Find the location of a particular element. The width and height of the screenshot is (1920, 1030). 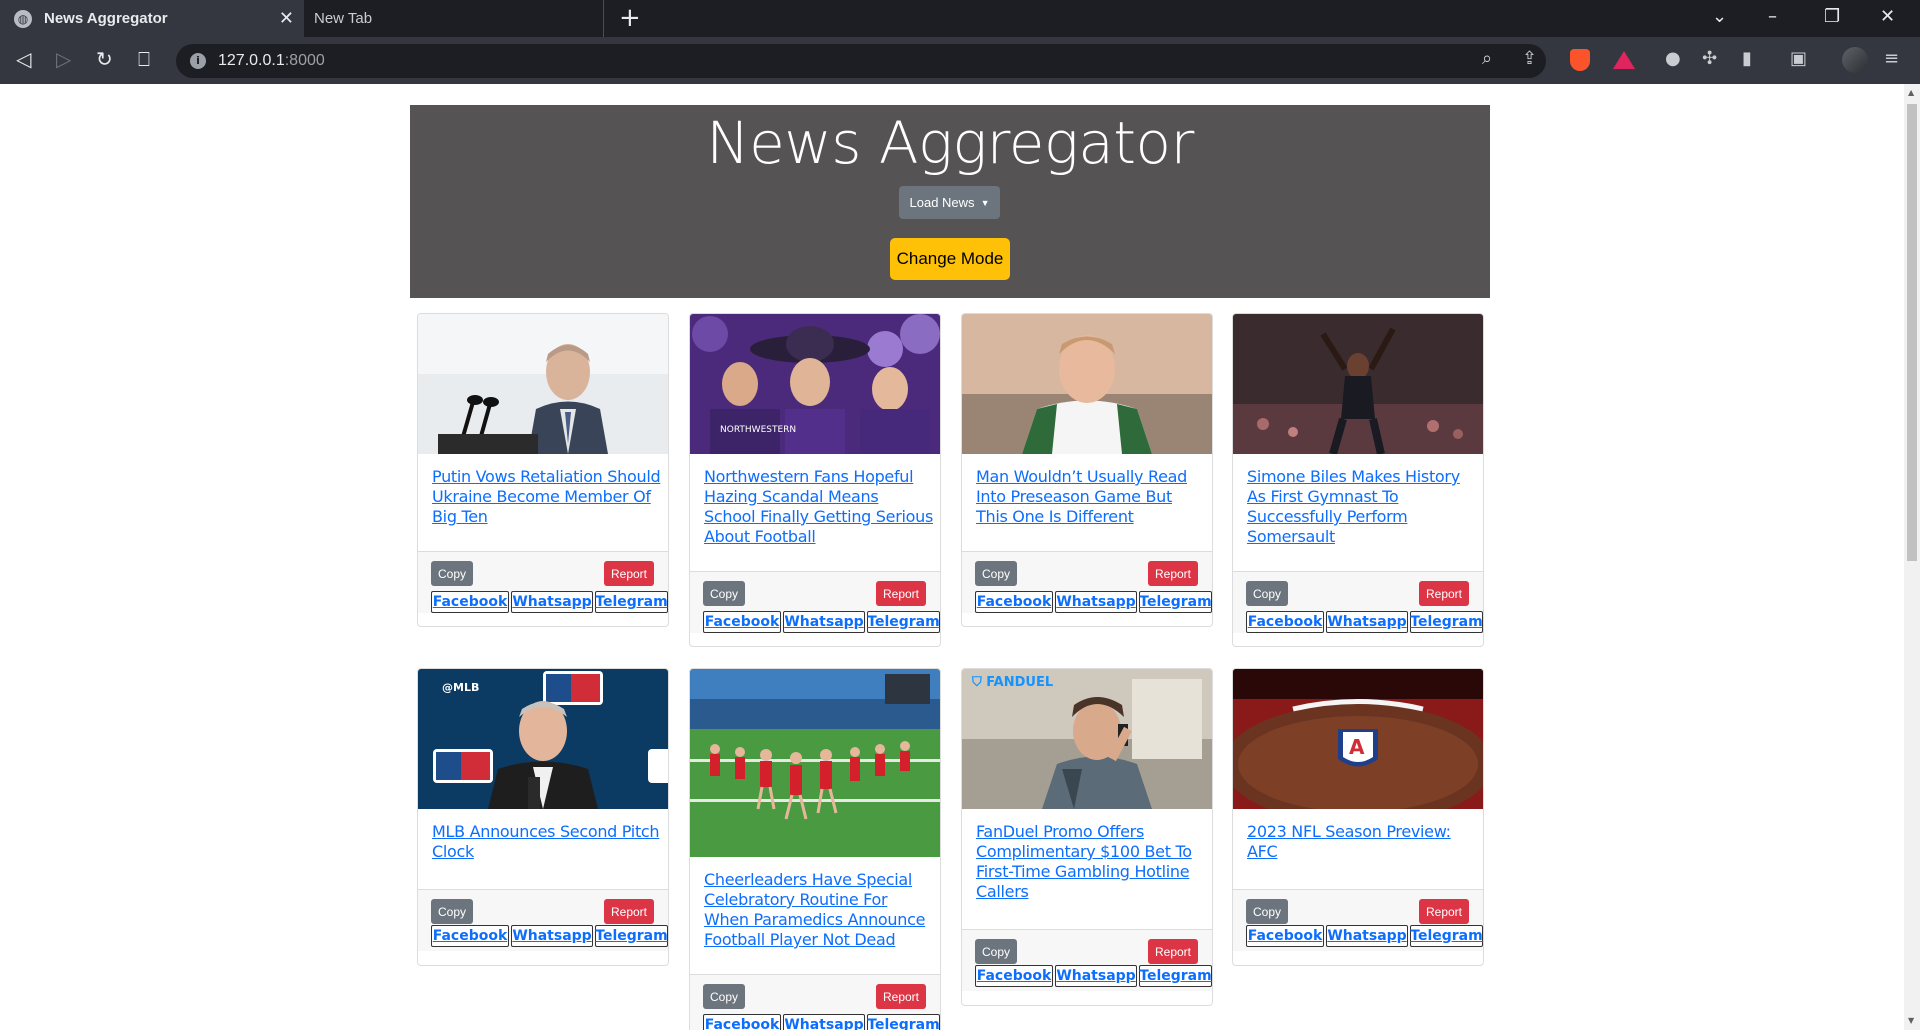

wallet-icon: ▣ is located at coordinates (1798, 58).